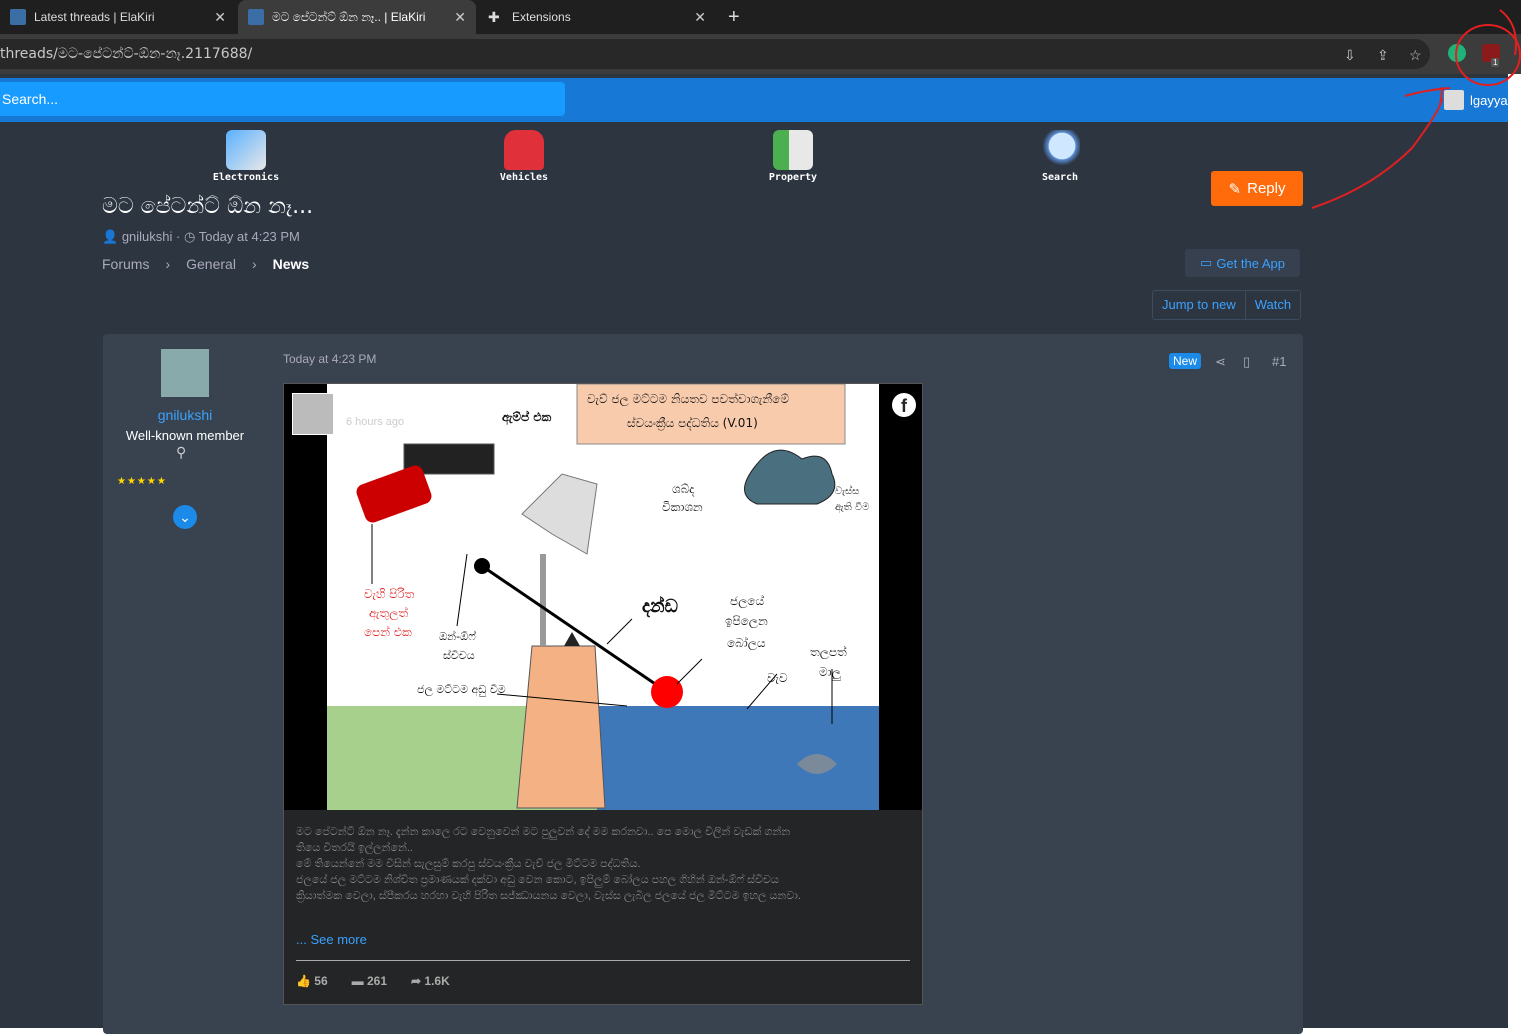  What do you see at coordinates (1235, 189) in the screenshot?
I see `edit-icon: ✎` at bounding box center [1235, 189].